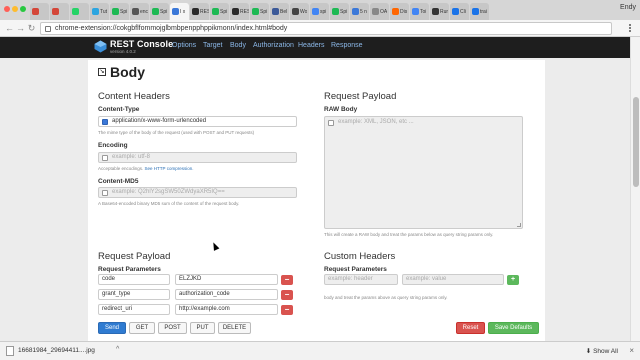 This screenshot has width=640, height=360. Describe the element at coordinates (299, 11) in the screenshot. I see `browser-tab: Wo` at that location.